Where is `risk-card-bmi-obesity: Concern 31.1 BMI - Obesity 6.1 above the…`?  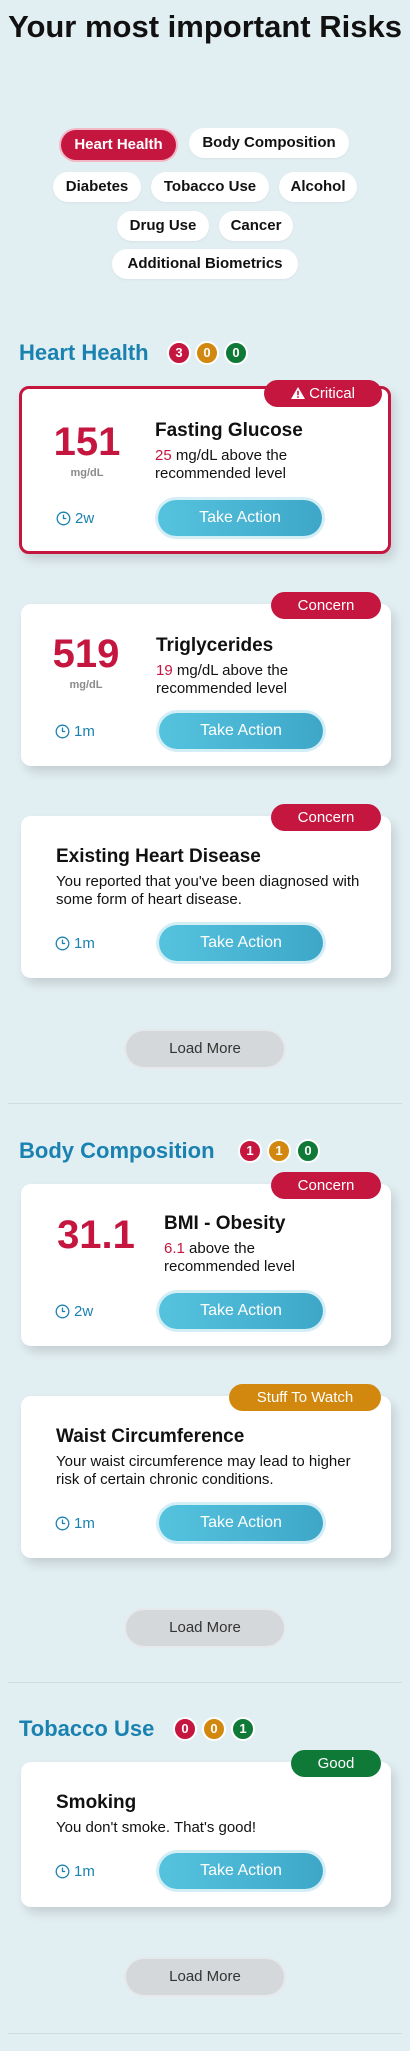 risk-card-bmi-obesity: Concern 31.1 BMI - Obesity 6.1 above the… is located at coordinates (206, 1259).